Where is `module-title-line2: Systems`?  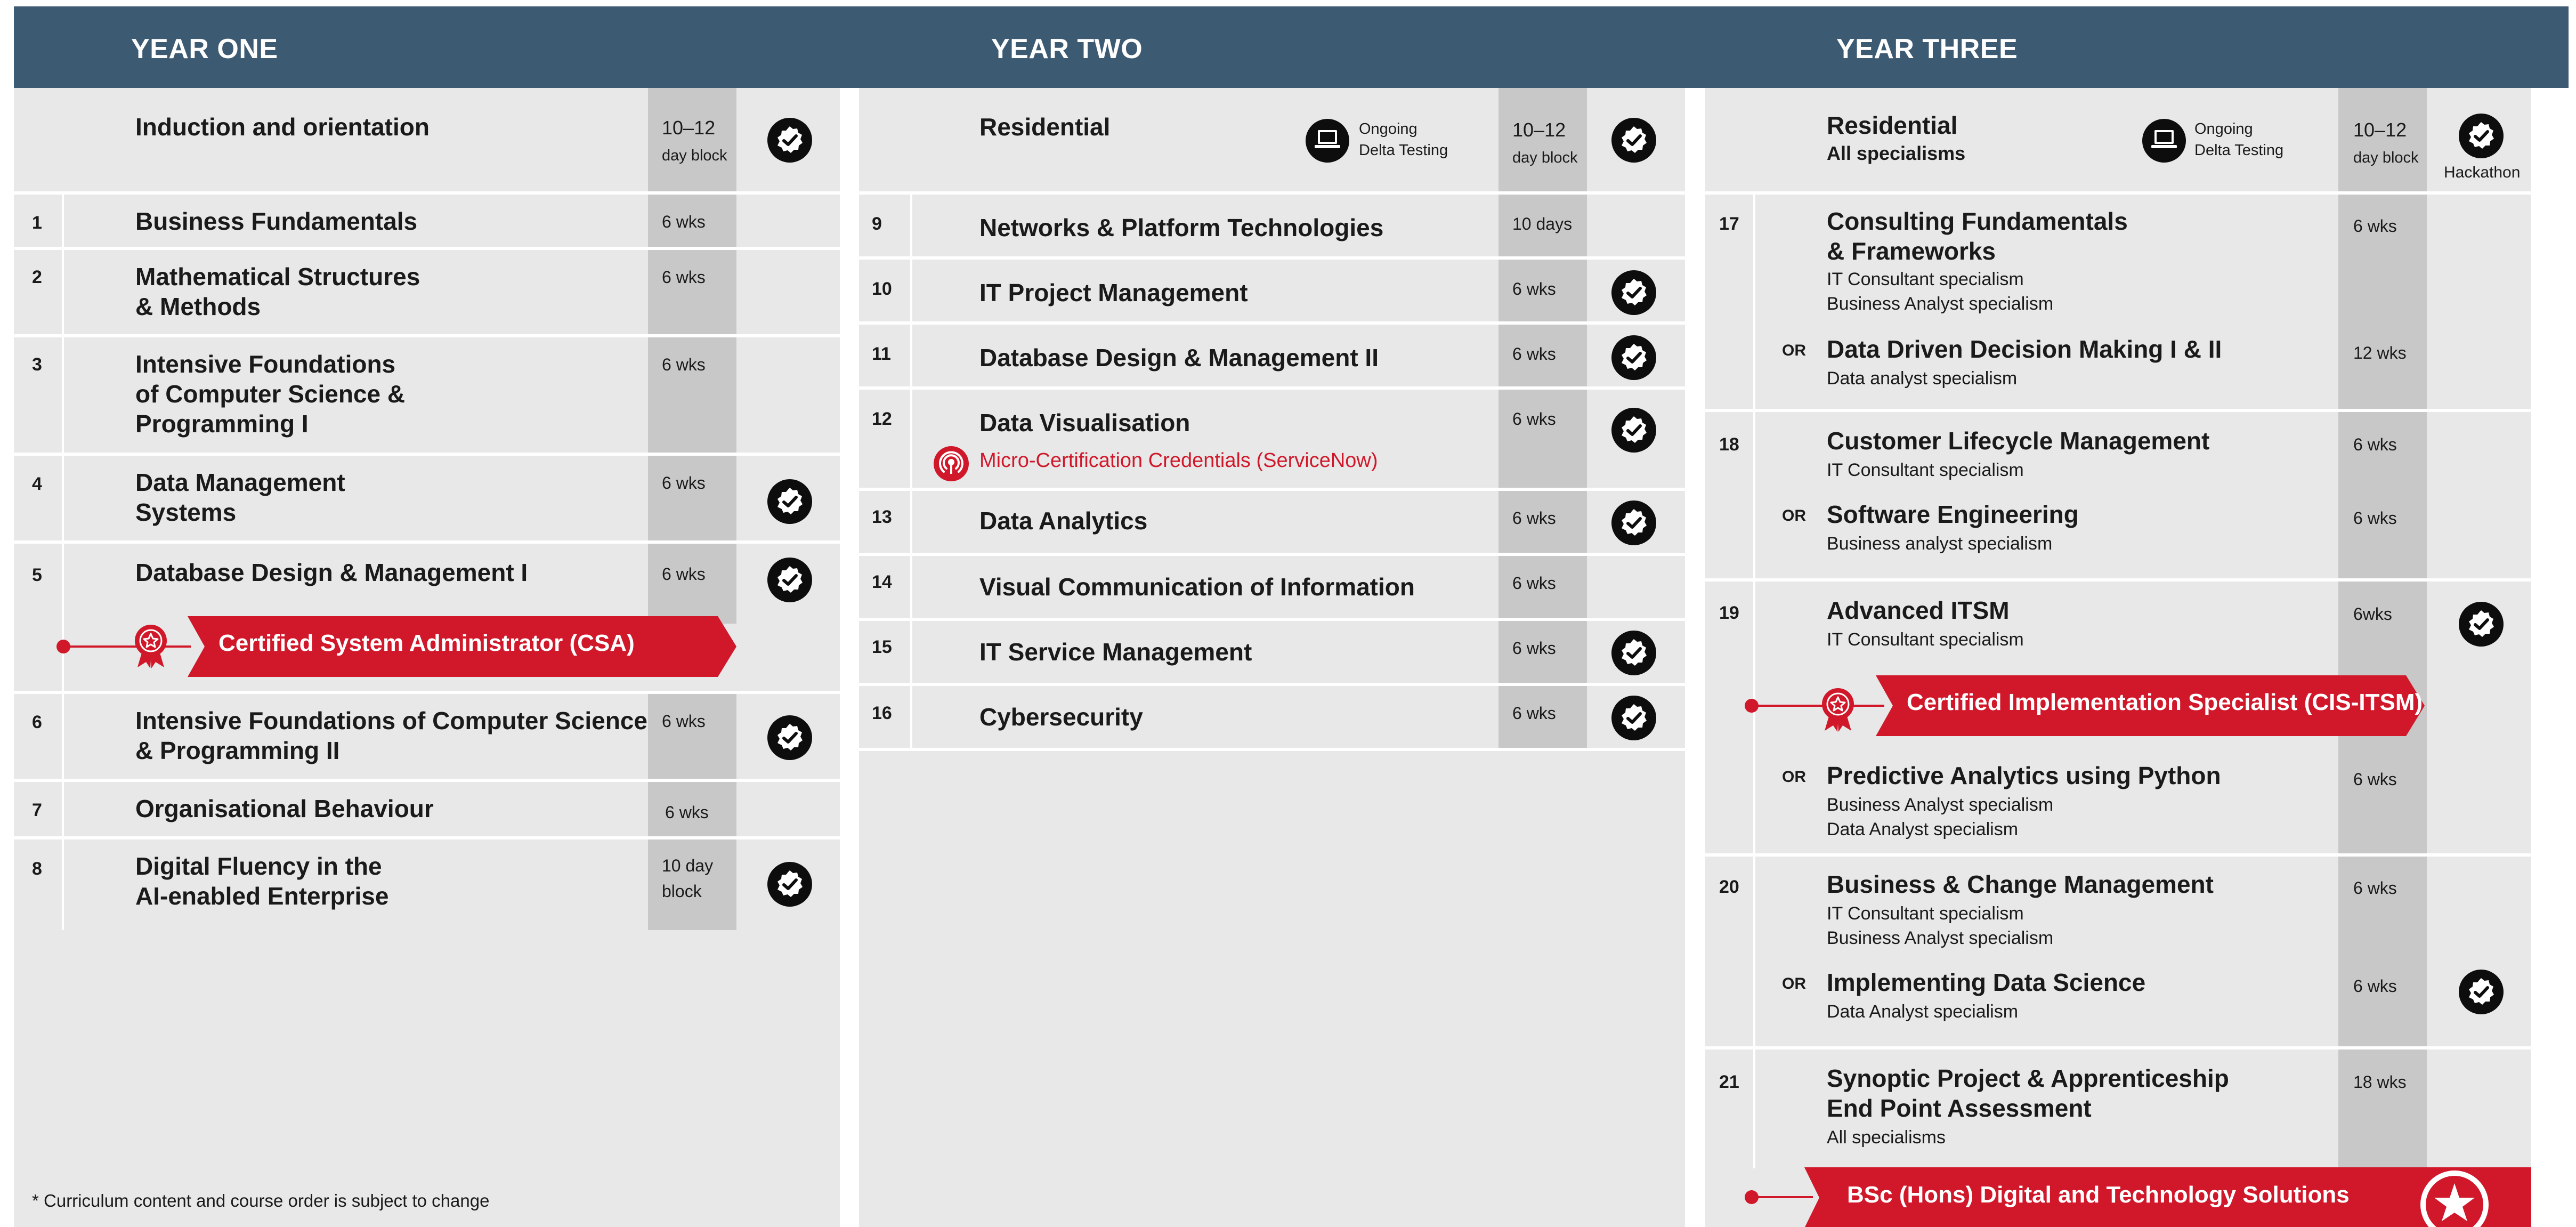 module-title-line2: Systems is located at coordinates (186, 512).